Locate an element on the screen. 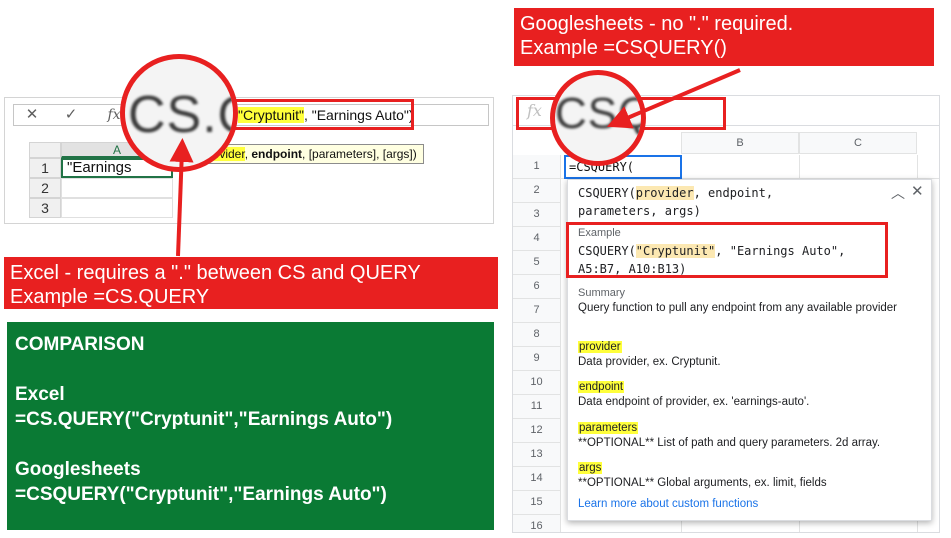 The width and height of the screenshot is (951, 538). row-header: 13 is located at coordinates (537, 455).